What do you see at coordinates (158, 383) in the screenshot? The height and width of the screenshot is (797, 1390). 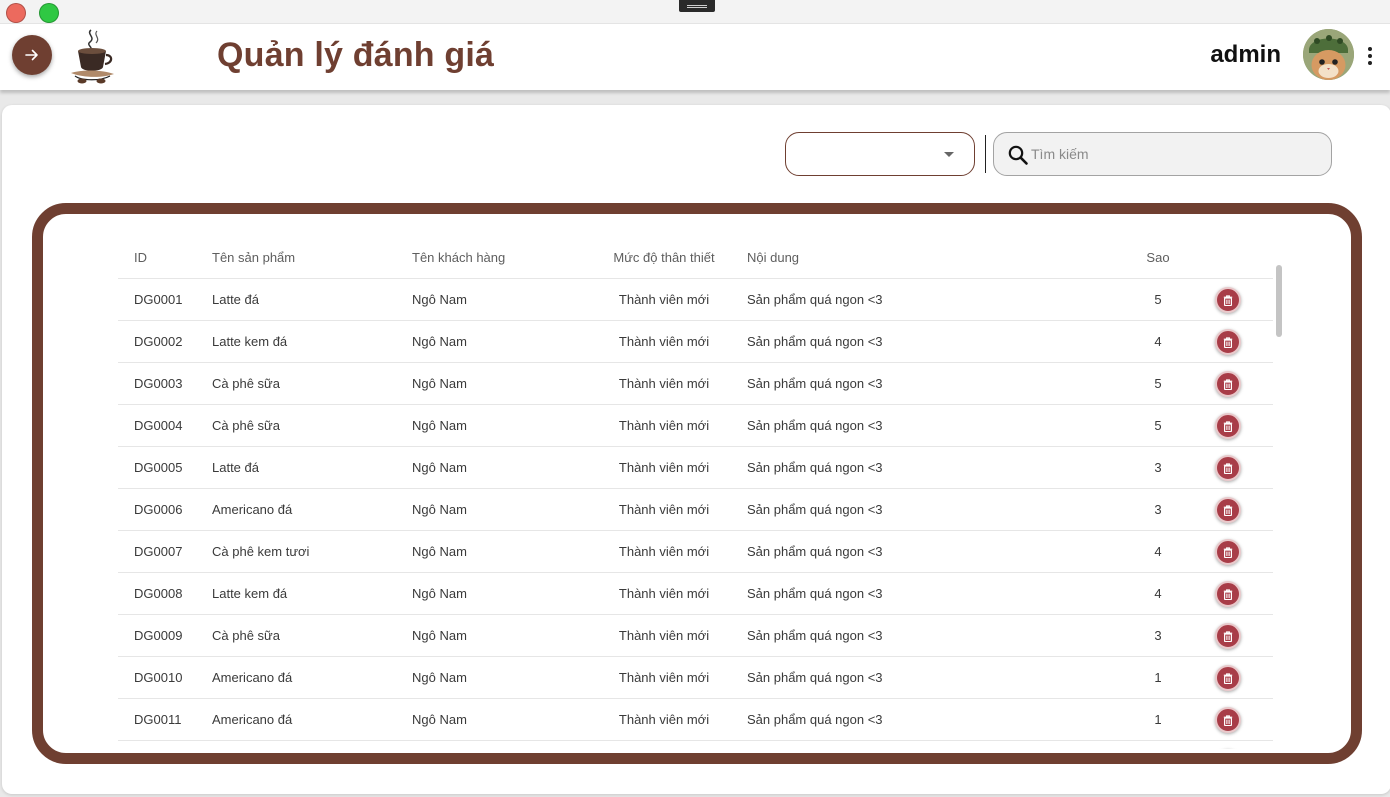 I see `cell-id: DG0003` at bounding box center [158, 383].